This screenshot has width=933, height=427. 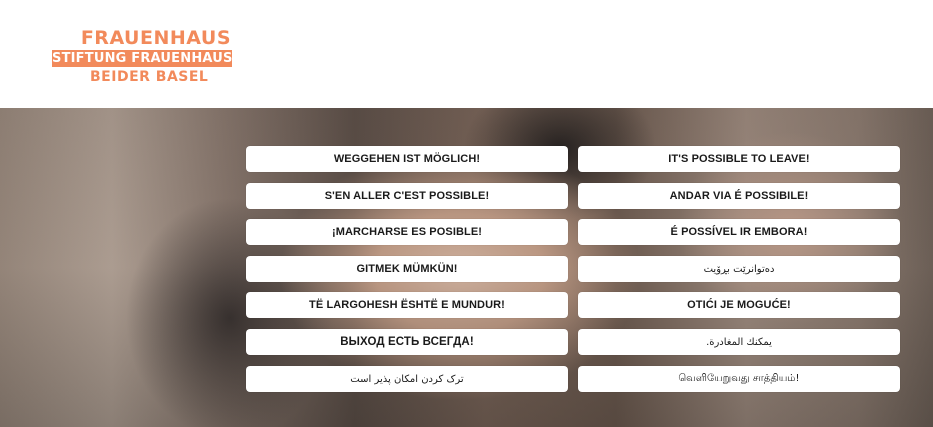 What do you see at coordinates (407, 342) in the screenshot?
I see `language-button-russian: ВЫХОД ЕСТЬ ВСЕГДА!` at bounding box center [407, 342].